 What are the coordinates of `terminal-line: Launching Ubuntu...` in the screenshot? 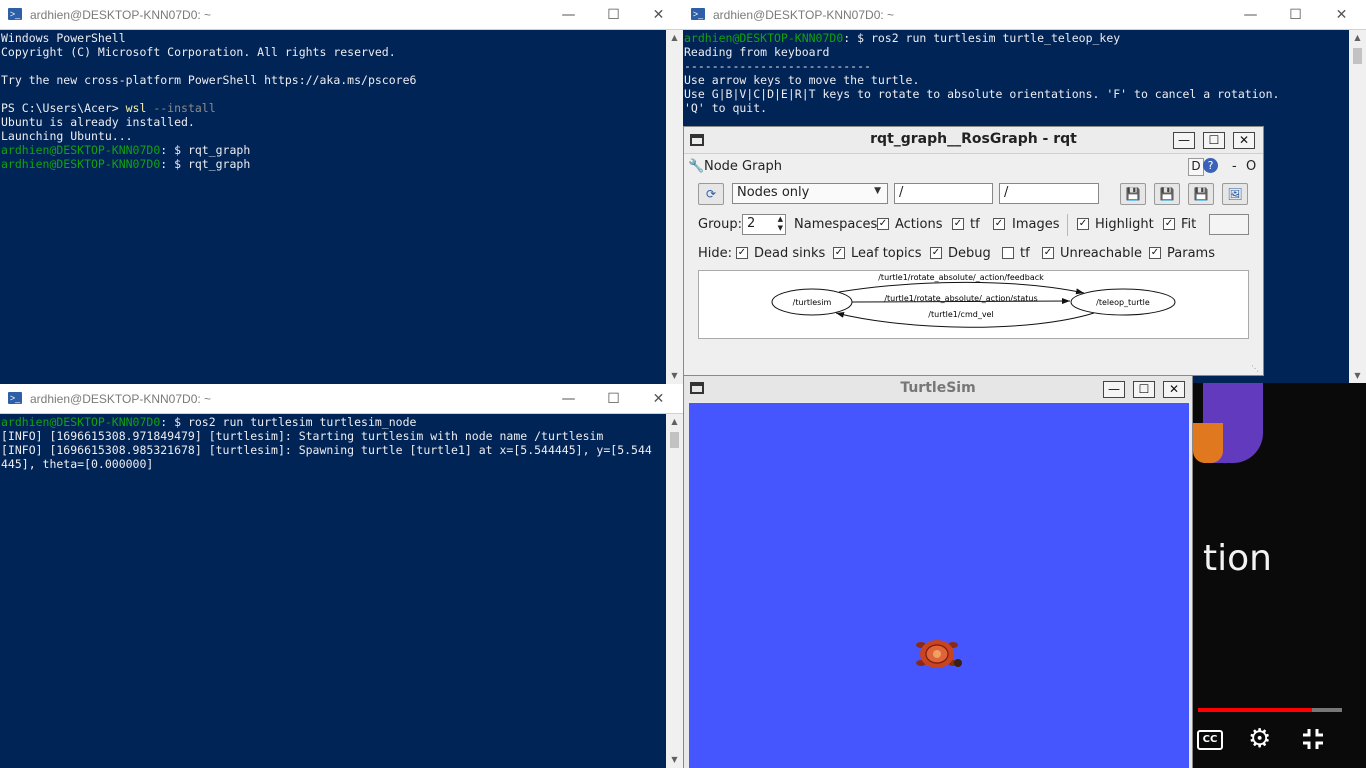 It's located at (333, 136).